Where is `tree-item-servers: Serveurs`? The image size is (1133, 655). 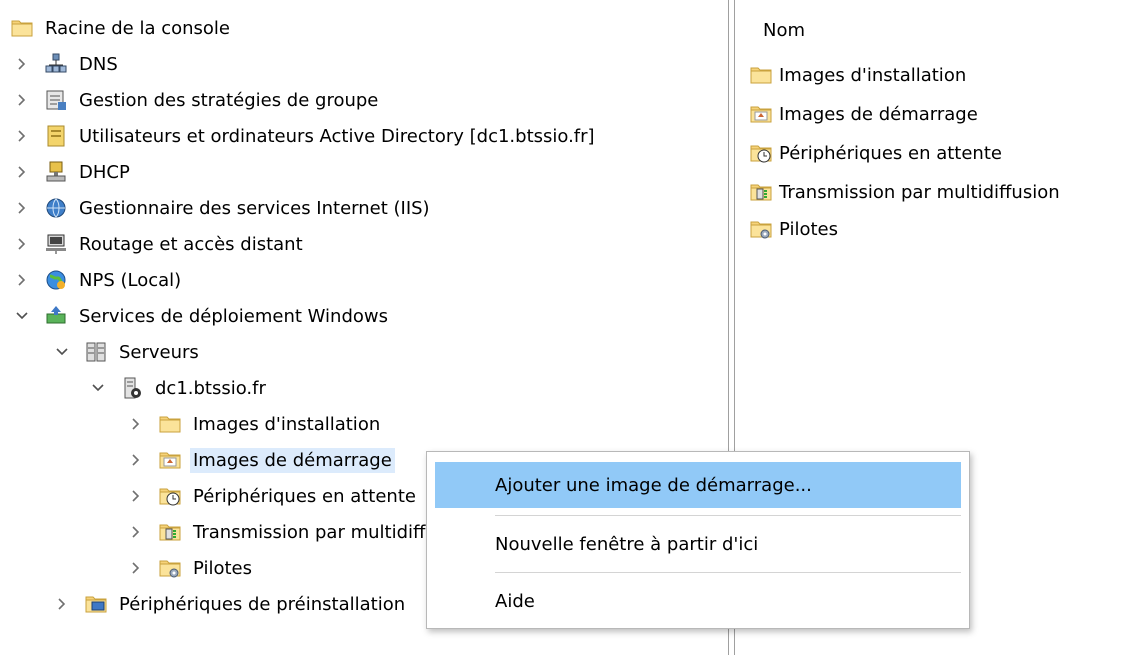 tree-item-servers: Serveurs is located at coordinates (128, 352).